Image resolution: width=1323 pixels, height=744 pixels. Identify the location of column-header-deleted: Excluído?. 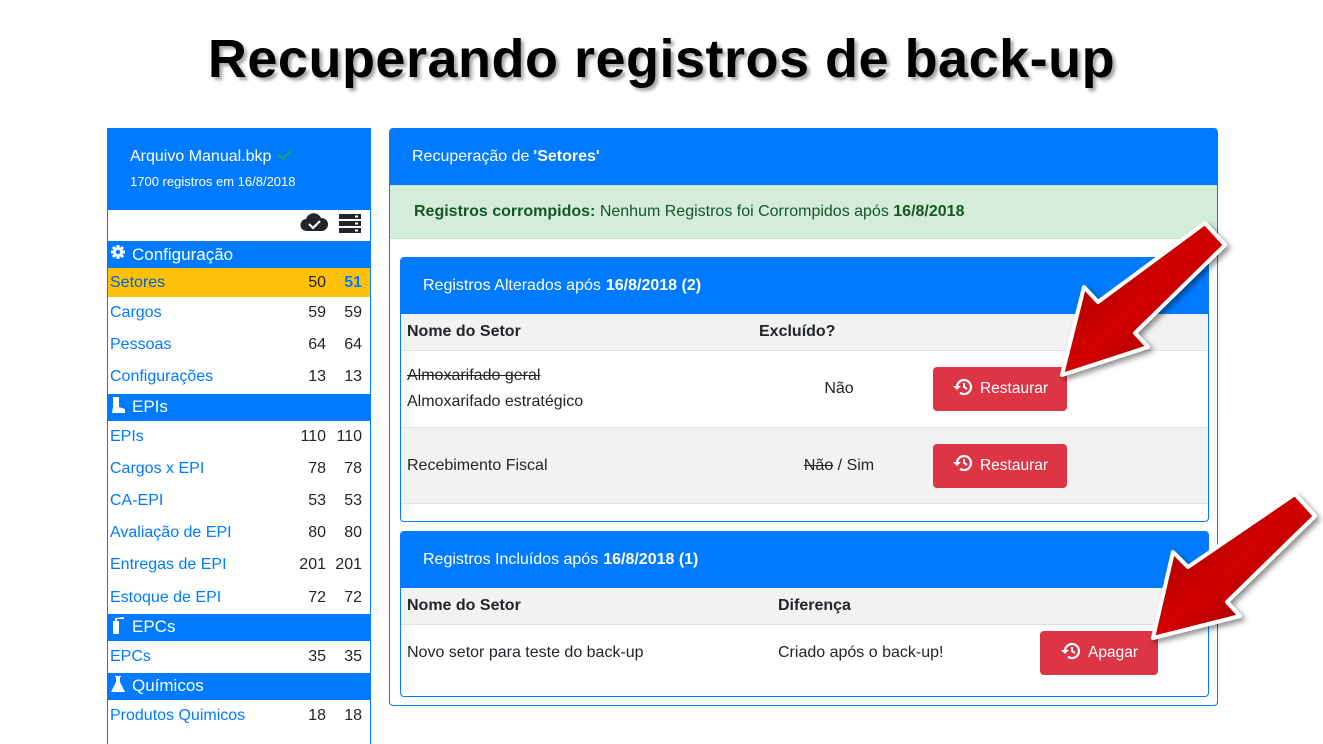
(797, 331).